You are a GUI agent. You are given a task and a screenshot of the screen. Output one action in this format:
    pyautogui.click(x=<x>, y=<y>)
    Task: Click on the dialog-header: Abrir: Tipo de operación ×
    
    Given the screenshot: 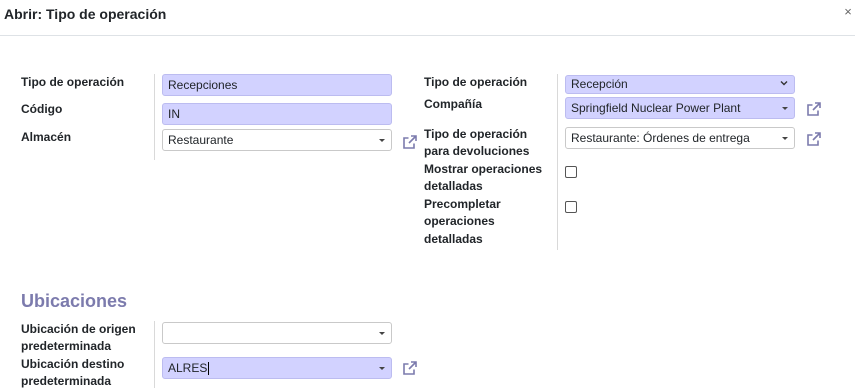 What is the action you would take?
    pyautogui.click(x=427, y=18)
    